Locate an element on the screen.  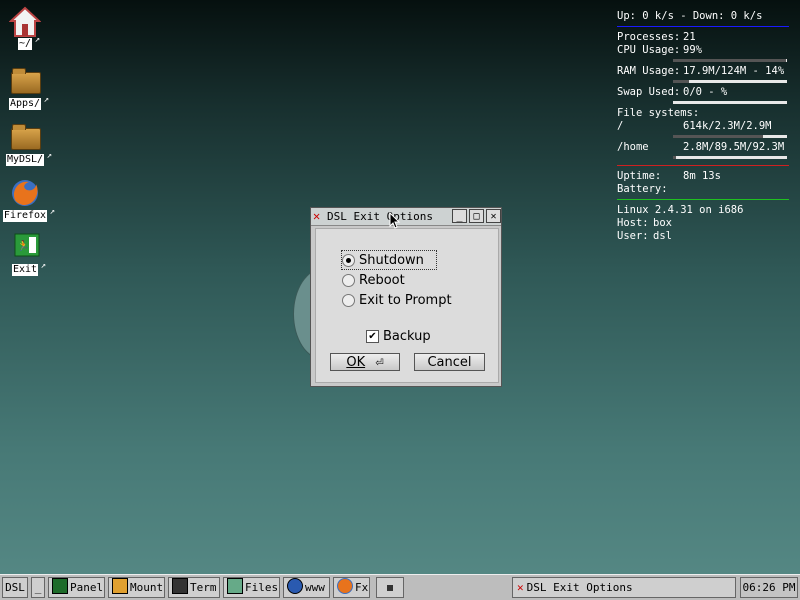
desktop-icon-label: Apps/ is located at coordinates (28, 102).